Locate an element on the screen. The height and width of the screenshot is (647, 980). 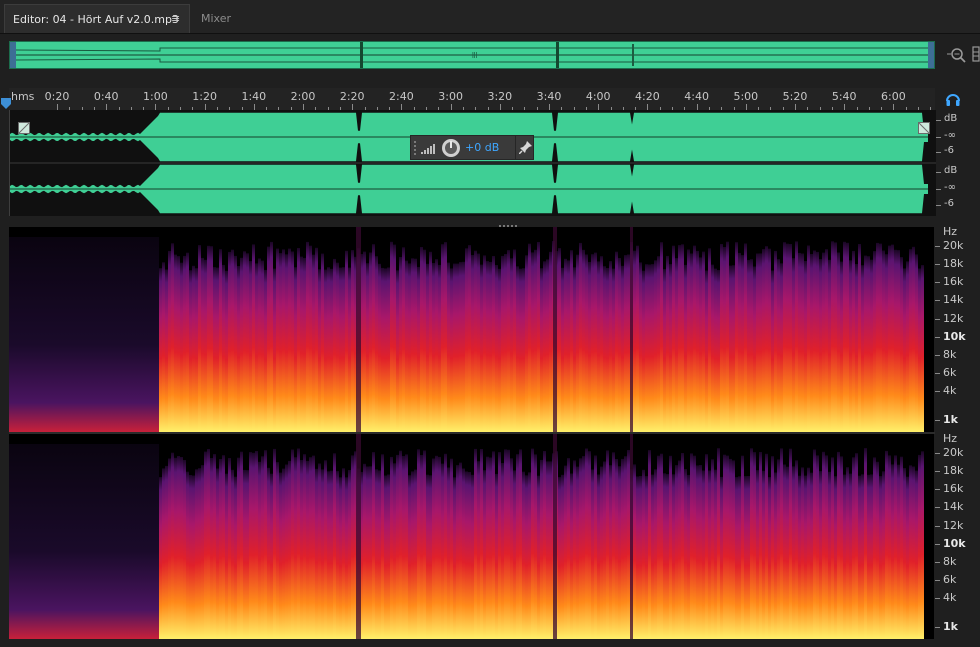
fade-handle-icon is located at coordinates (924, 129).